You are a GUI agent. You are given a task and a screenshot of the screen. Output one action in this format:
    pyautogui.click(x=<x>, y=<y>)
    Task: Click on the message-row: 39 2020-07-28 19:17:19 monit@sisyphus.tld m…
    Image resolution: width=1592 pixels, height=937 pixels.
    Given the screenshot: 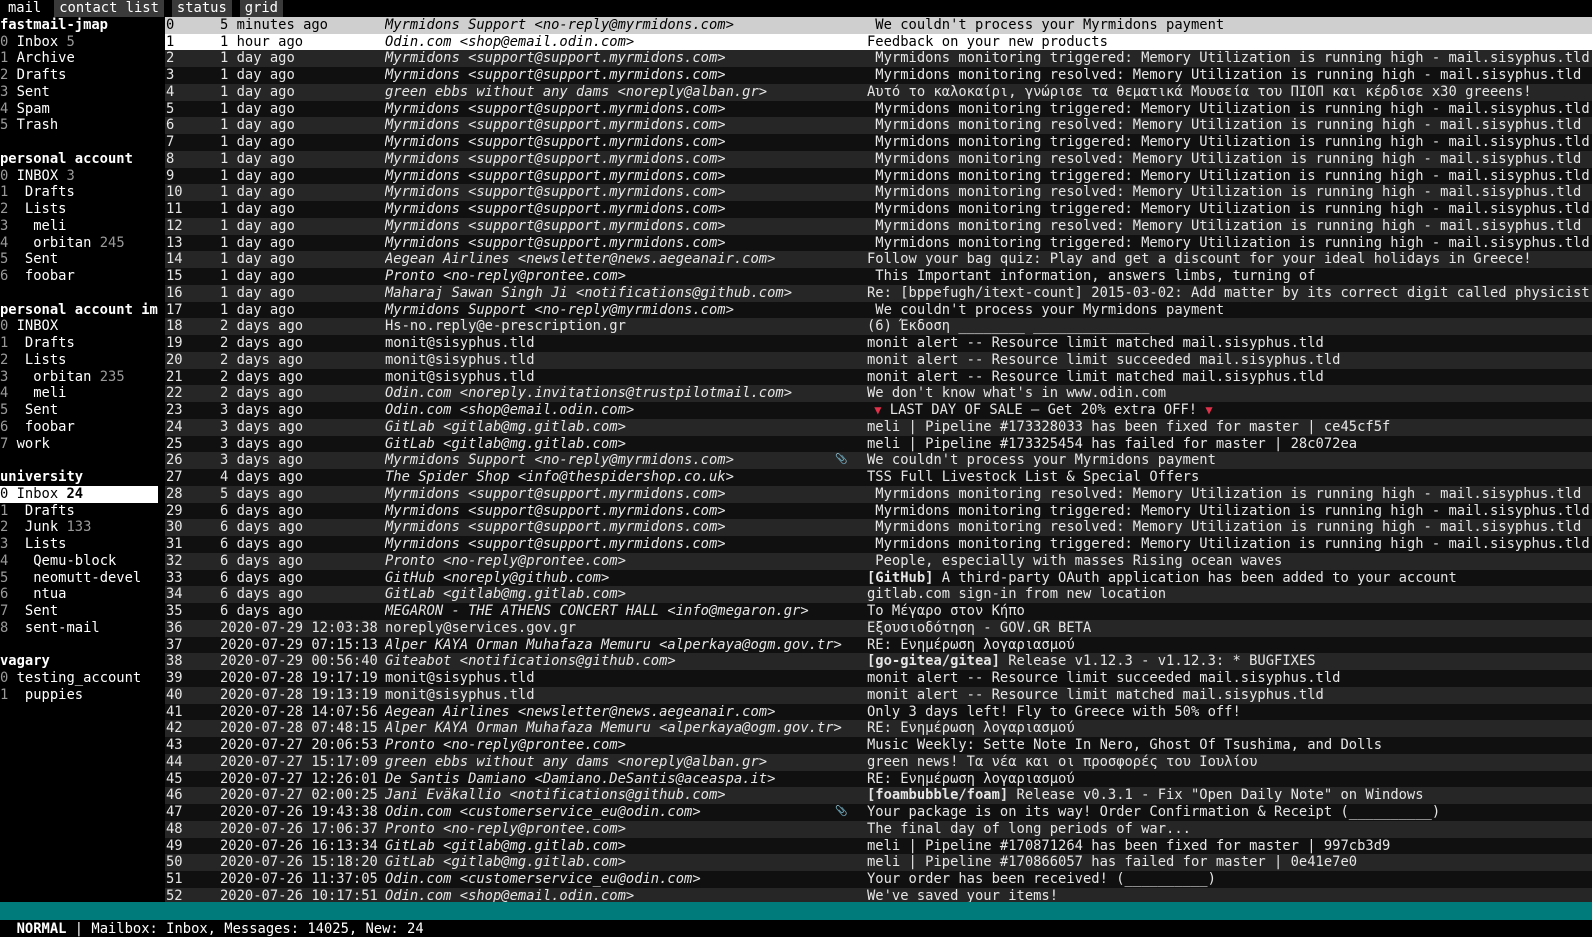 What is the action you would take?
    pyautogui.click(x=878, y=678)
    